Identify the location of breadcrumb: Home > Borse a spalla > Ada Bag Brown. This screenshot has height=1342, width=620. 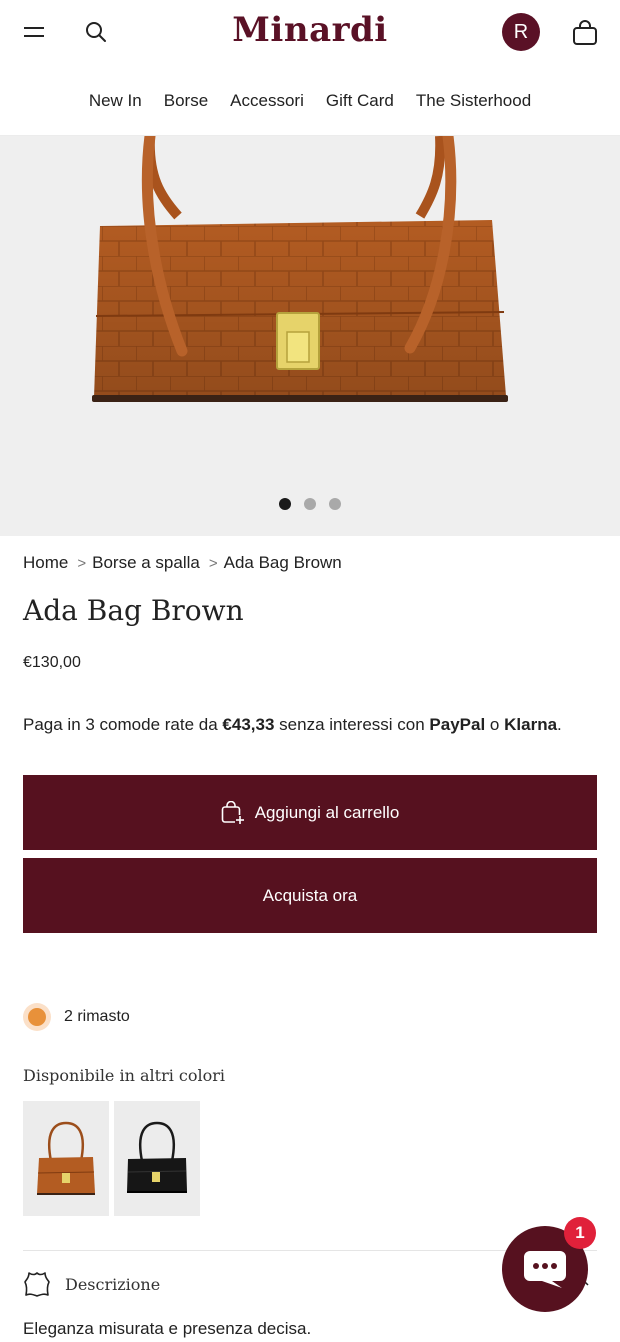
(182, 563).